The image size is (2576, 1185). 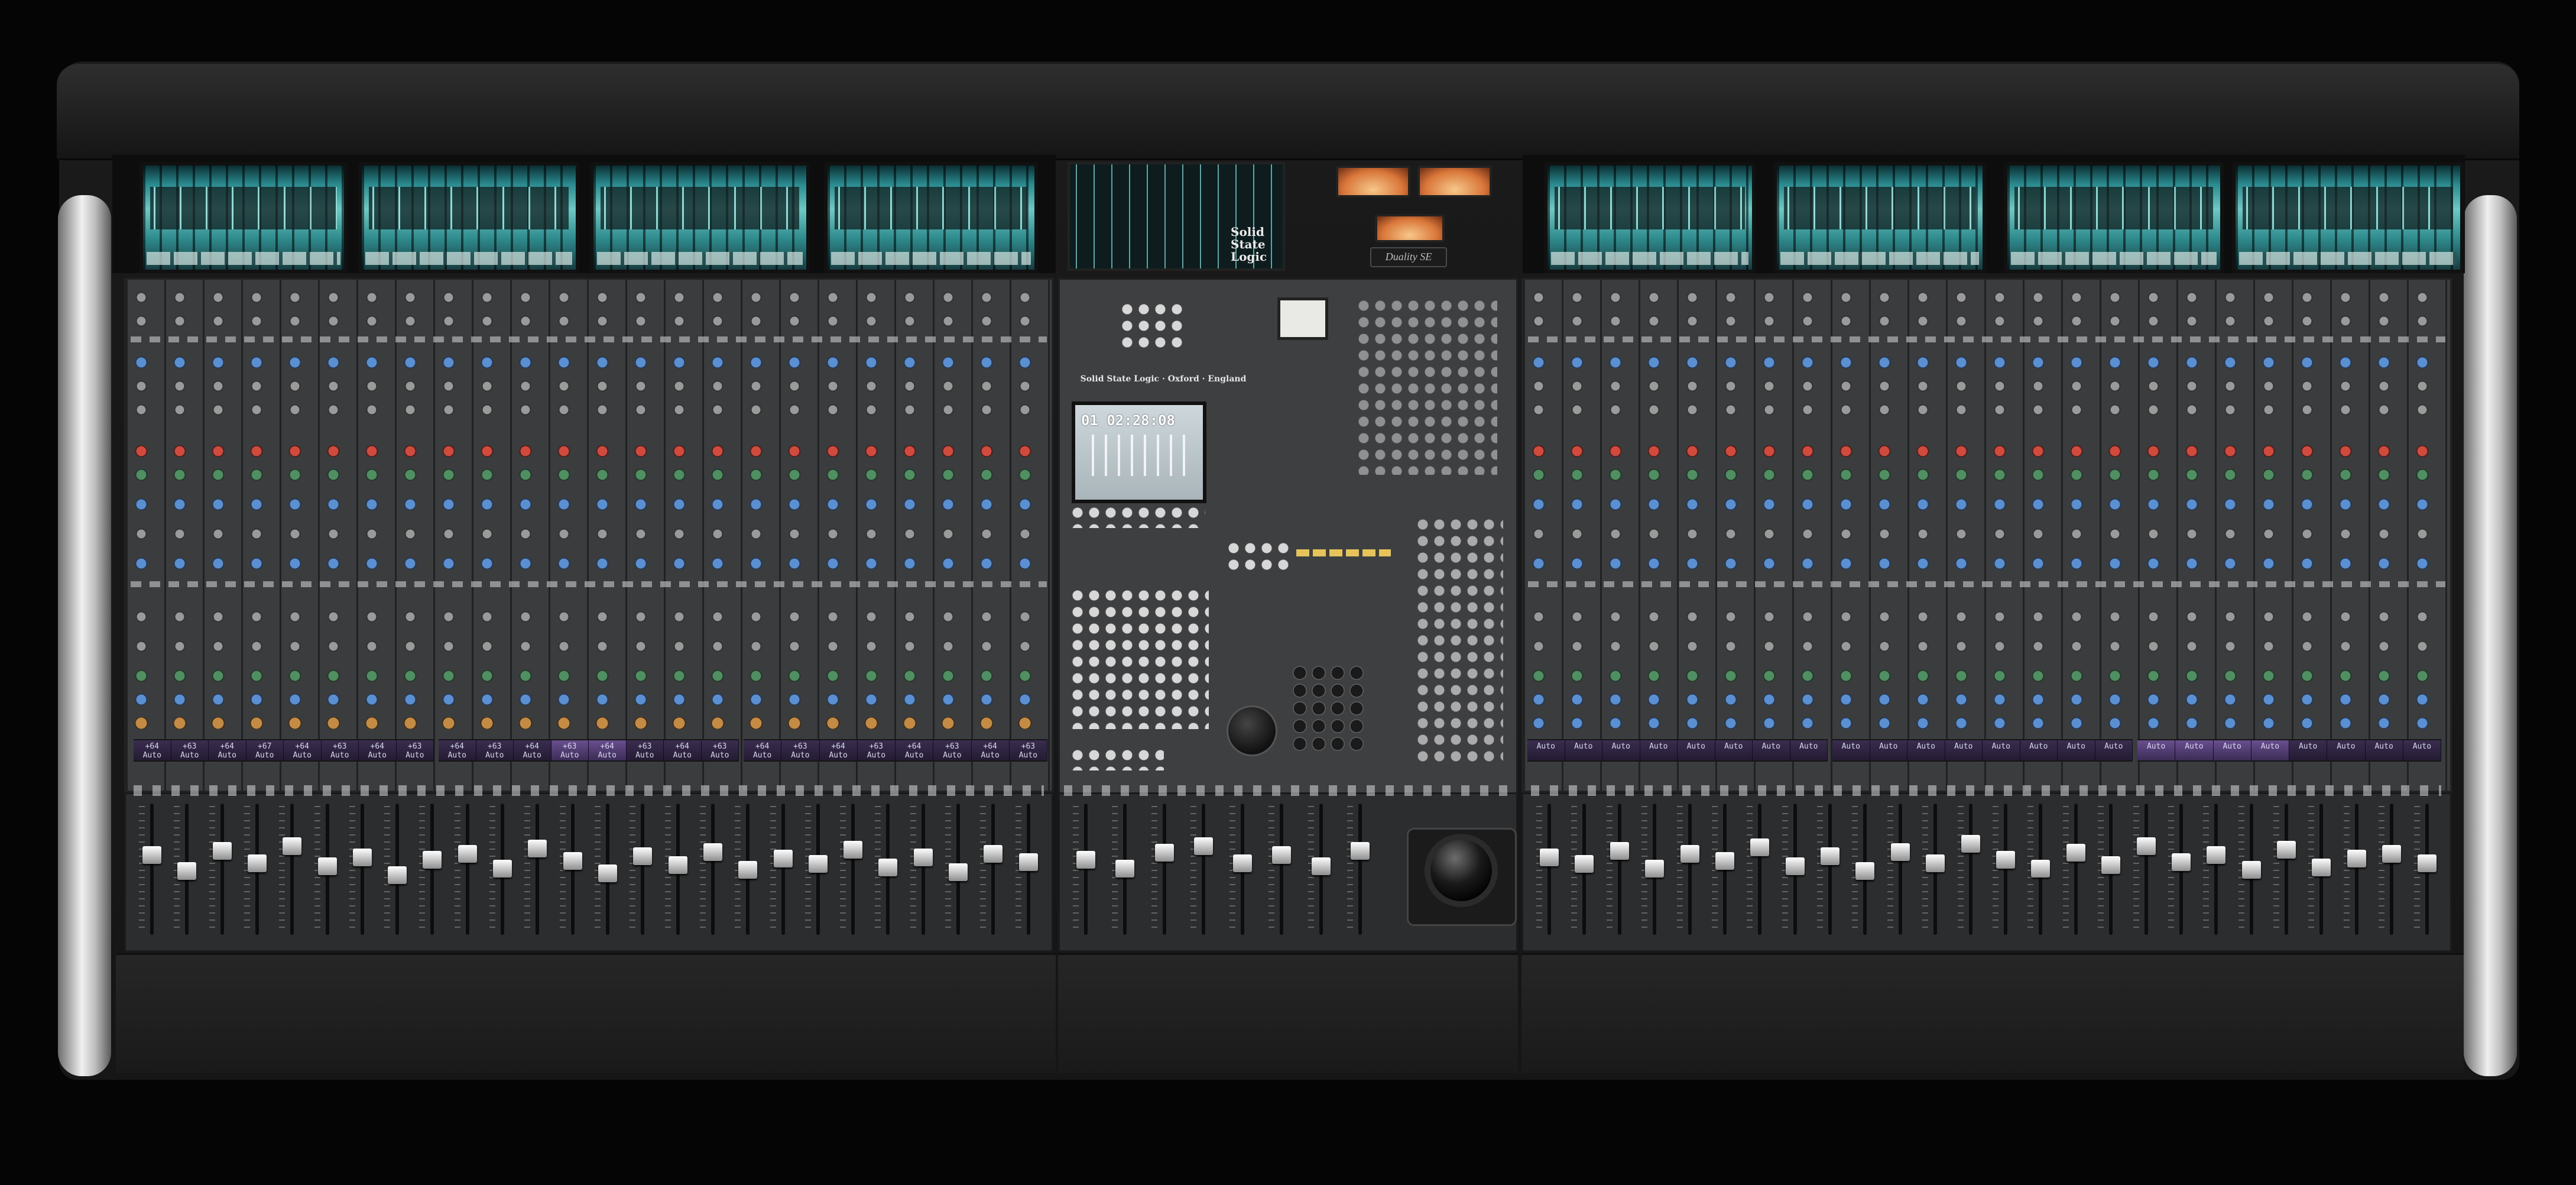 What do you see at coordinates (589, 790) in the screenshot?
I see `fader-button-row` at bounding box center [589, 790].